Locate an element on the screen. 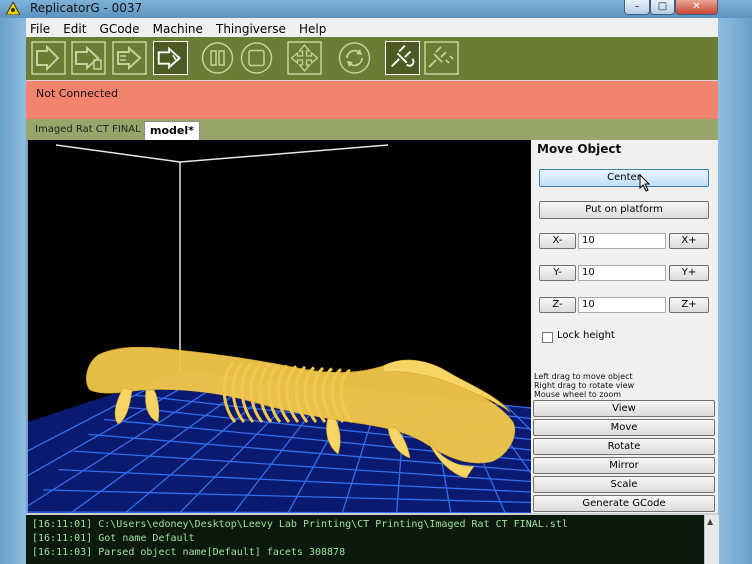 The height and width of the screenshot is (564, 752). x-plus-button: X+ is located at coordinates (689, 241).